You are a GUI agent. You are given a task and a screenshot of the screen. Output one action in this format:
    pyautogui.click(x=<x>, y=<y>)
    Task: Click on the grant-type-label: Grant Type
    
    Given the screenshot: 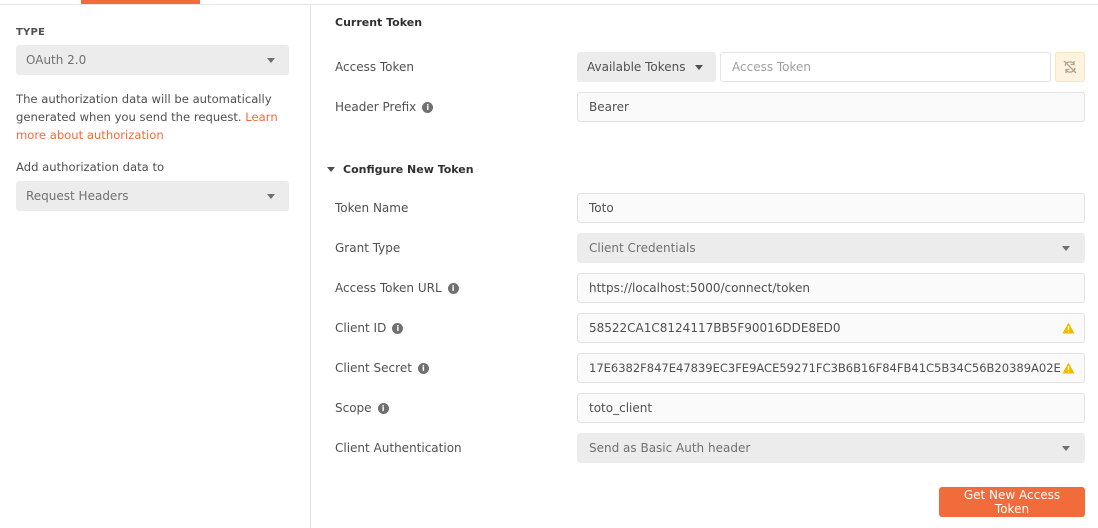 What is the action you would take?
    pyautogui.click(x=367, y=248)
    